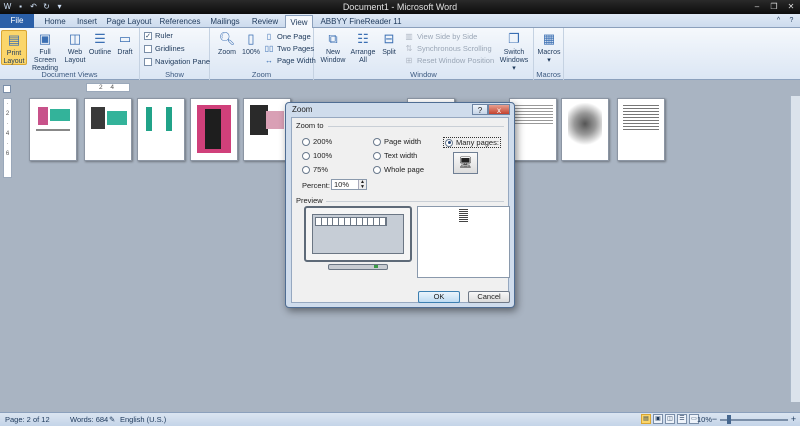 The image size is (800, 426). I want to click on outline-button: ☰ Outline, so click(100, 43).